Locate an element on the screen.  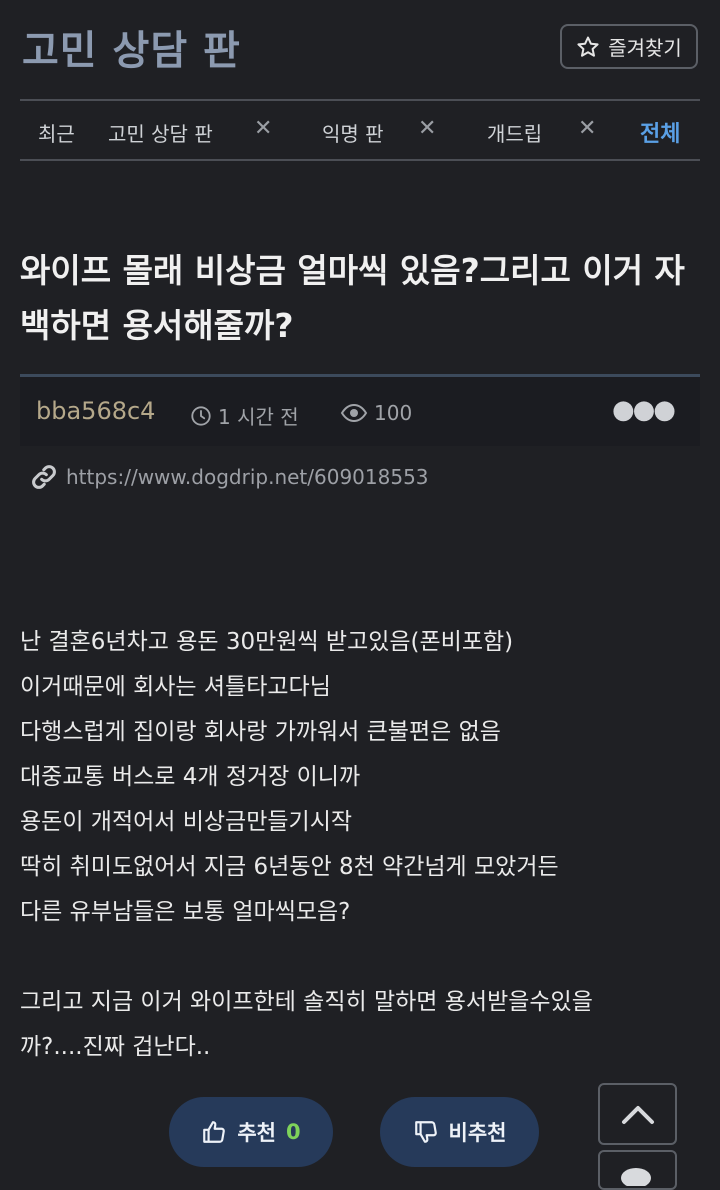
time-text: 1 시간 전 is located at coordinates (258, 417).